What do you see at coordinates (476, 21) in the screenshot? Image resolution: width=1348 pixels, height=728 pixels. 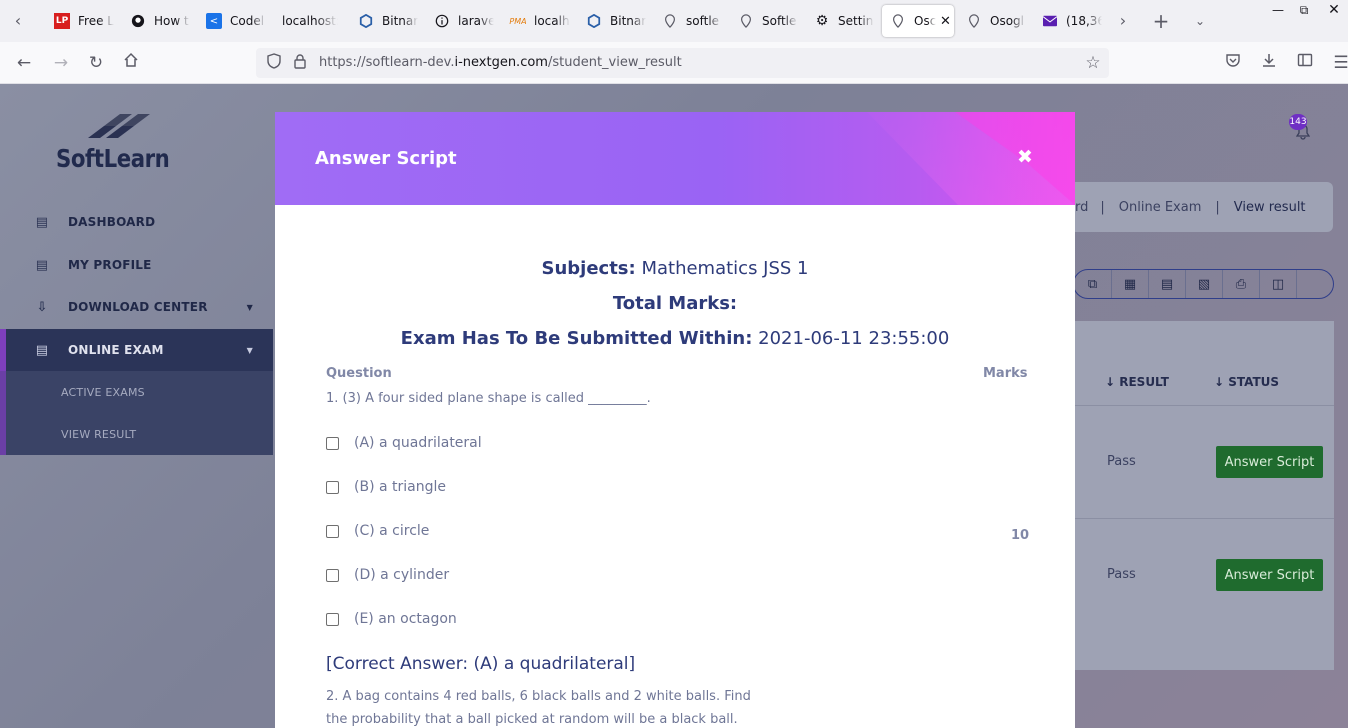 I see `tab-label: larave` at bounding box center [476, 21].